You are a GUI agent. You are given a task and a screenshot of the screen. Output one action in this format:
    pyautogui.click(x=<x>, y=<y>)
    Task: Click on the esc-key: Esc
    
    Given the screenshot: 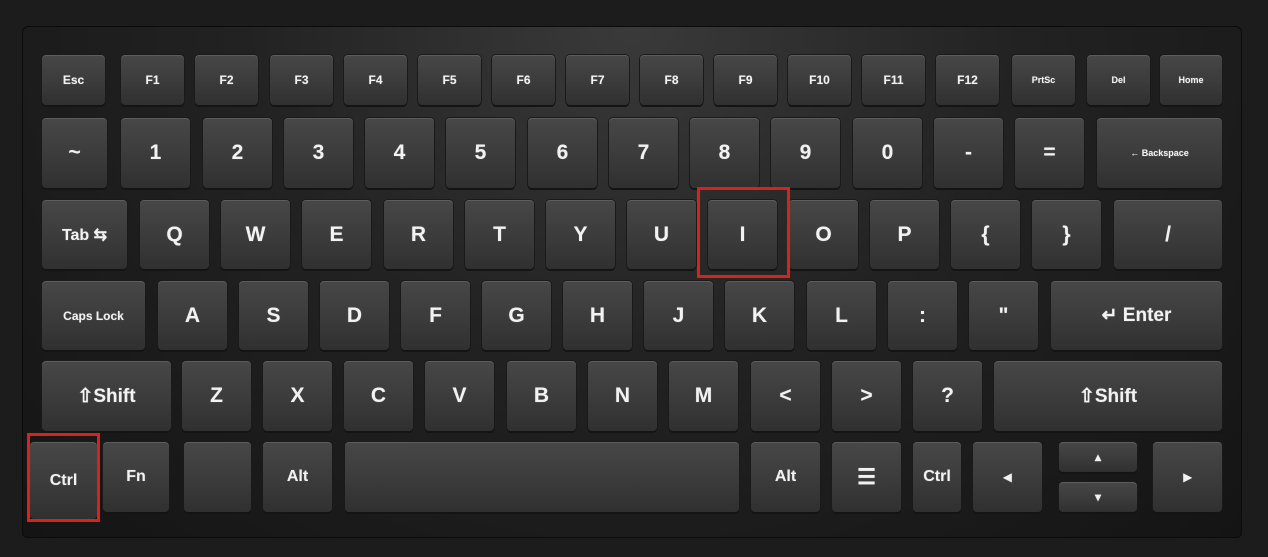 What is the action you would take?
    pyautogui.click(x=73, y=80)
    